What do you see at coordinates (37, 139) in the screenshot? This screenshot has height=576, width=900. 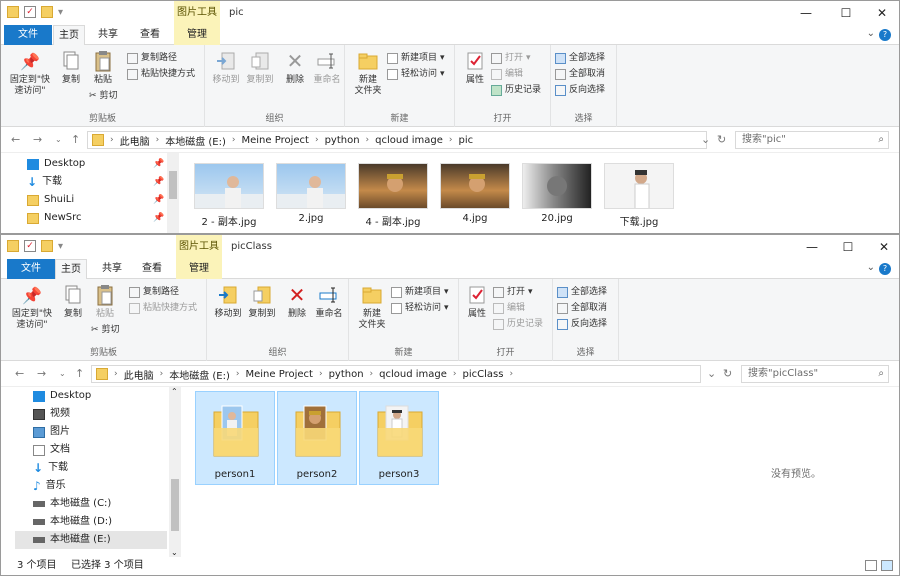 I see `forward-arrow-icon: →` at bounding box center [37, 139].